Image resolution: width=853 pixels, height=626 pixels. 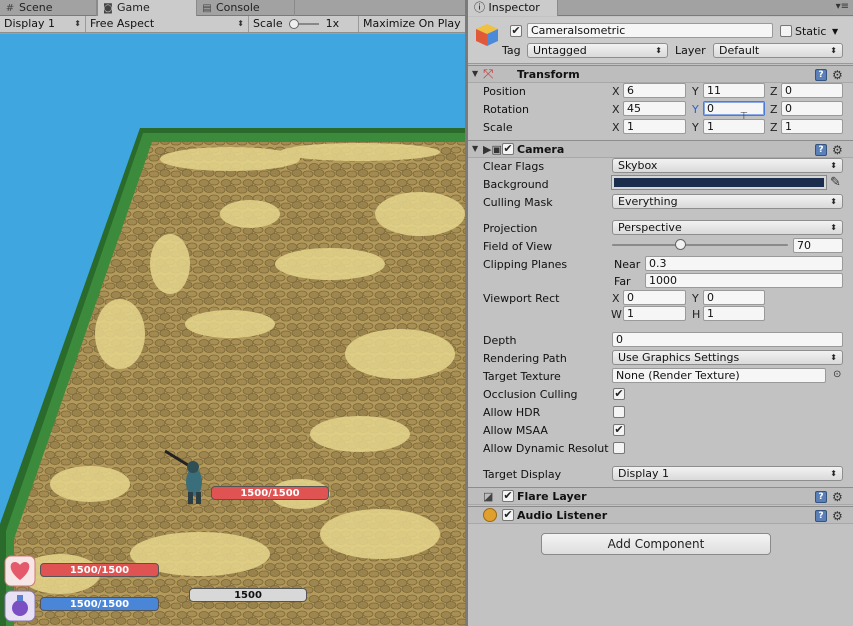 I want to click on projection-dropdown: Perspective ⬍, so click(x=727, y=227).